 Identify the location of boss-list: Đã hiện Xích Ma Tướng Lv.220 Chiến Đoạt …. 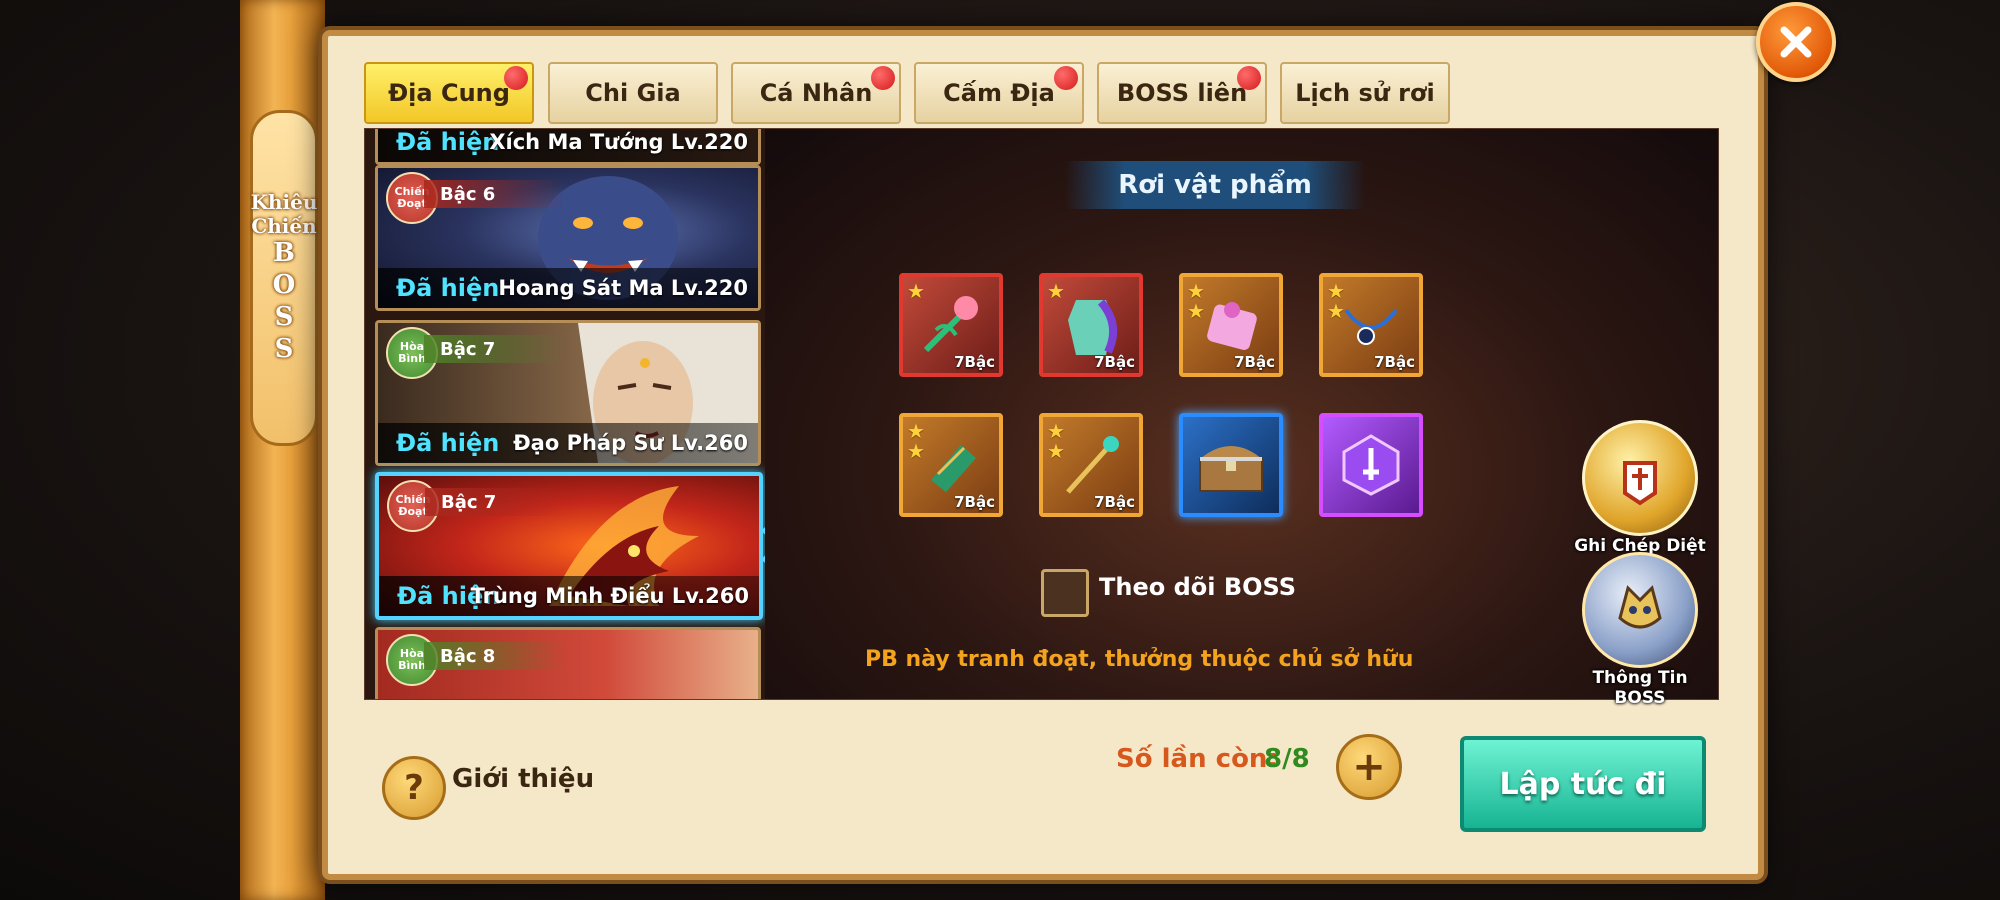
(565, 414).